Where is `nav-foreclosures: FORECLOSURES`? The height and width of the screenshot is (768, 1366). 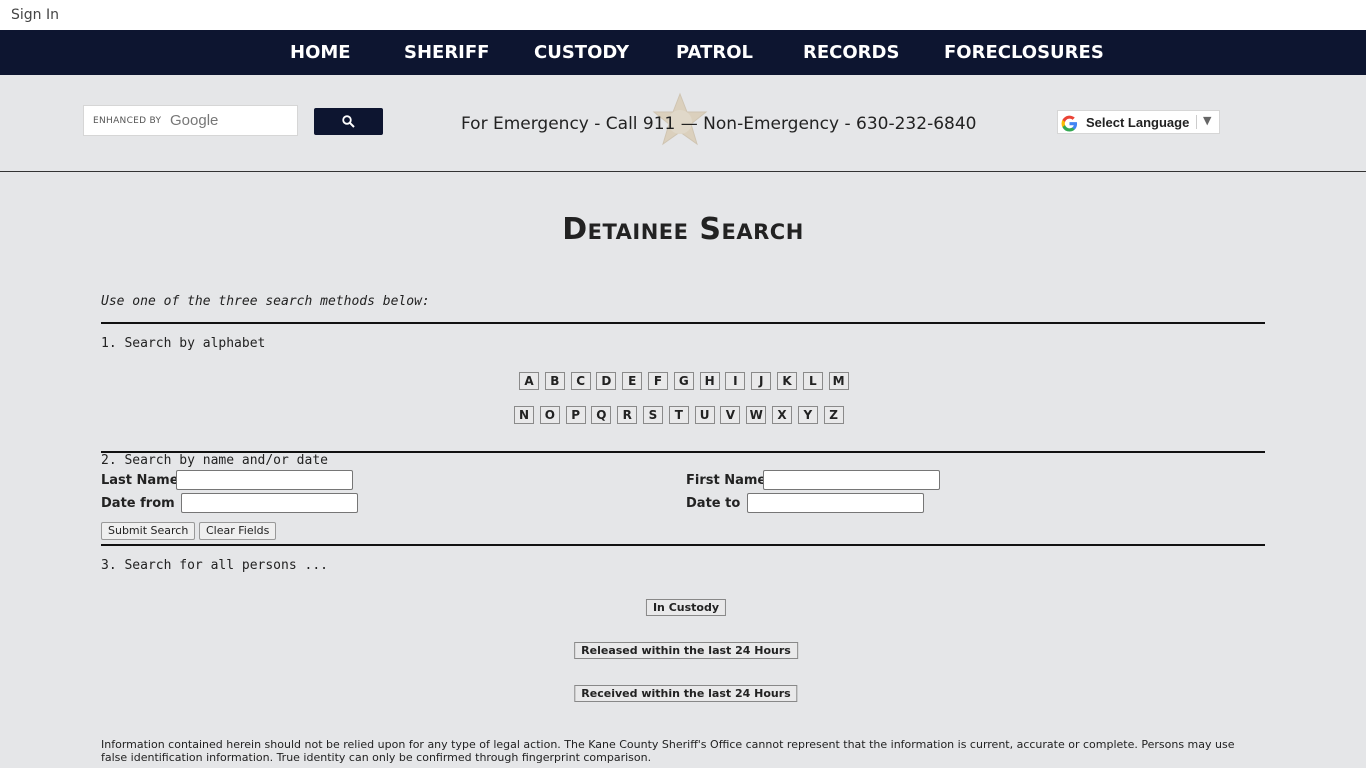
nav-foreclosures: FORECLOSURES is located at coordinates (1024, 52).